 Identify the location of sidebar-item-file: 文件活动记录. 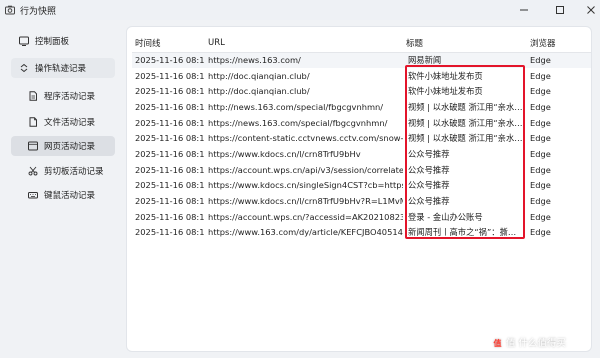
(63, 122).